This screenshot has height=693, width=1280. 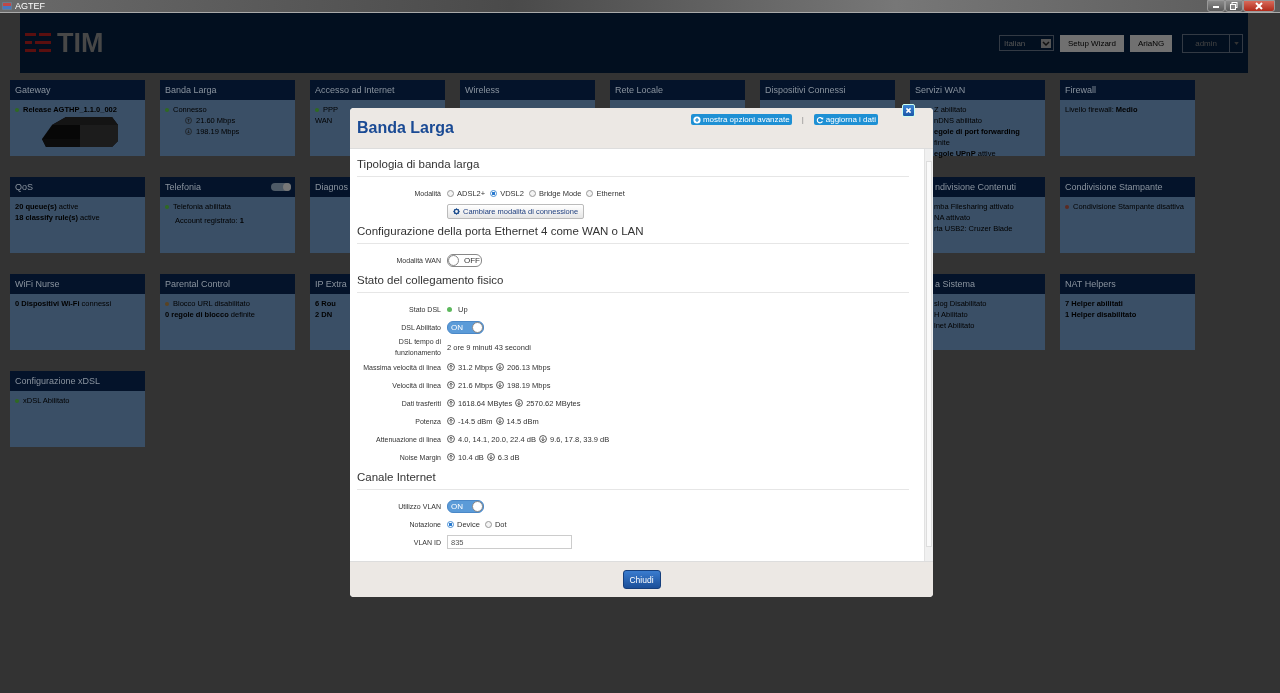 What do you see at coordinates (30, 6) in the screenshot?
I see `window-title: AGTEF` at bounding box center [30, 6].